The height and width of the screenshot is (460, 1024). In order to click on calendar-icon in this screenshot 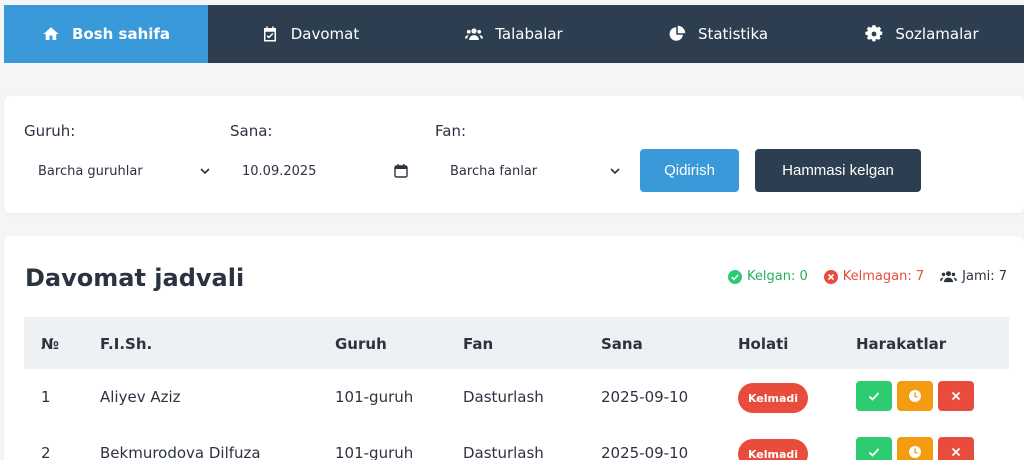, I will do `click(401, 171)`.